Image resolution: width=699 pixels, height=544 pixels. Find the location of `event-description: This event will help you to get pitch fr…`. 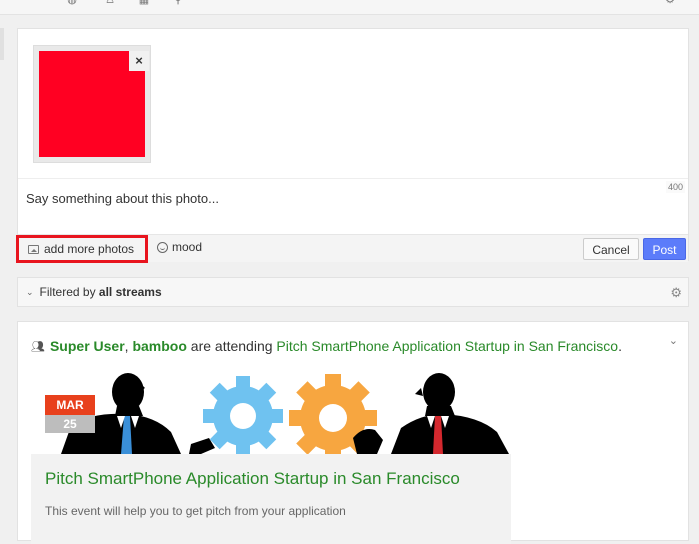

event-description: This event will help you to get pitch fr… is located at coordinates (195, 511).